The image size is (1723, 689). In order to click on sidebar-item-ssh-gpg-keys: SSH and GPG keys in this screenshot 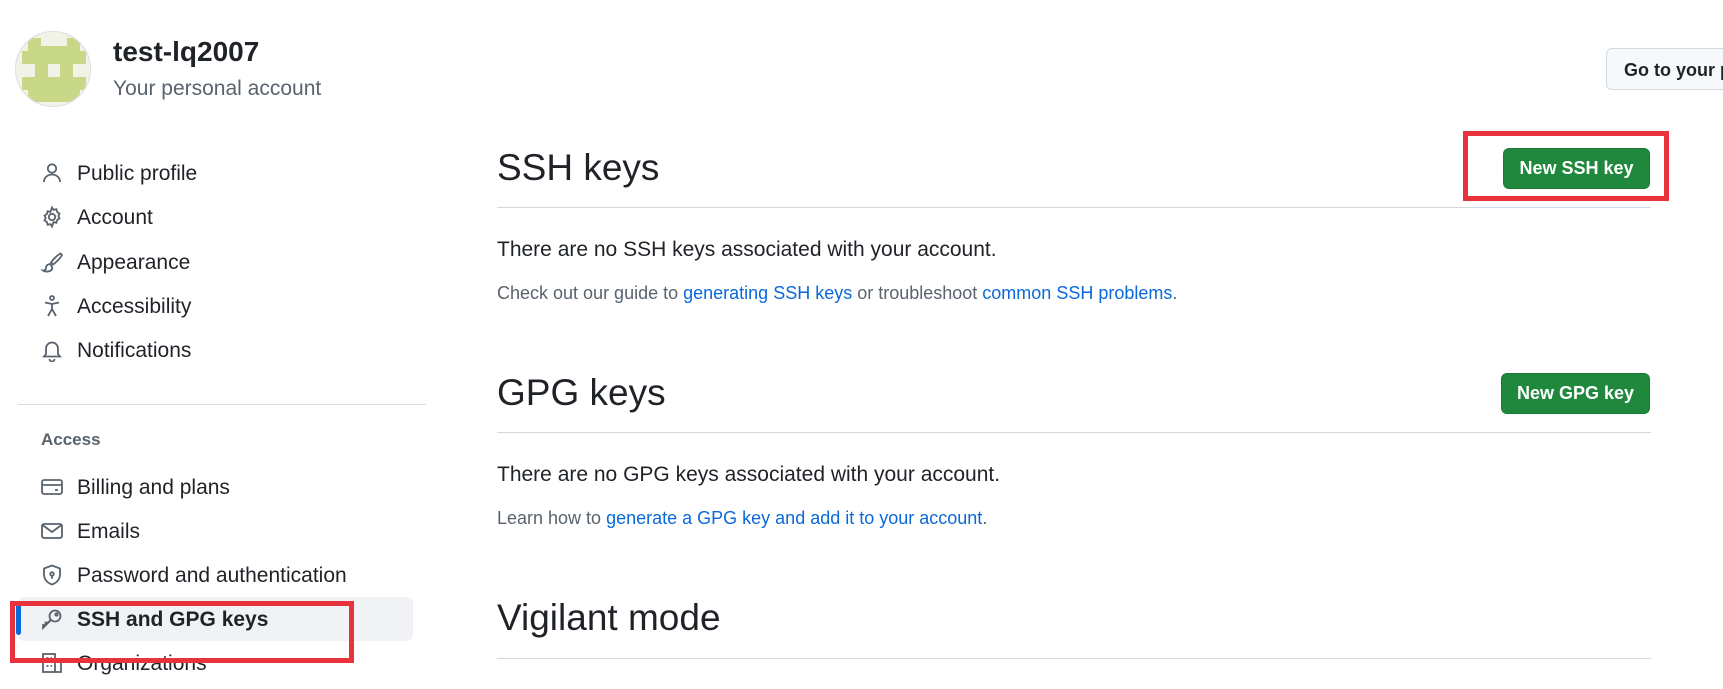, I will do `click(214, 619)`.